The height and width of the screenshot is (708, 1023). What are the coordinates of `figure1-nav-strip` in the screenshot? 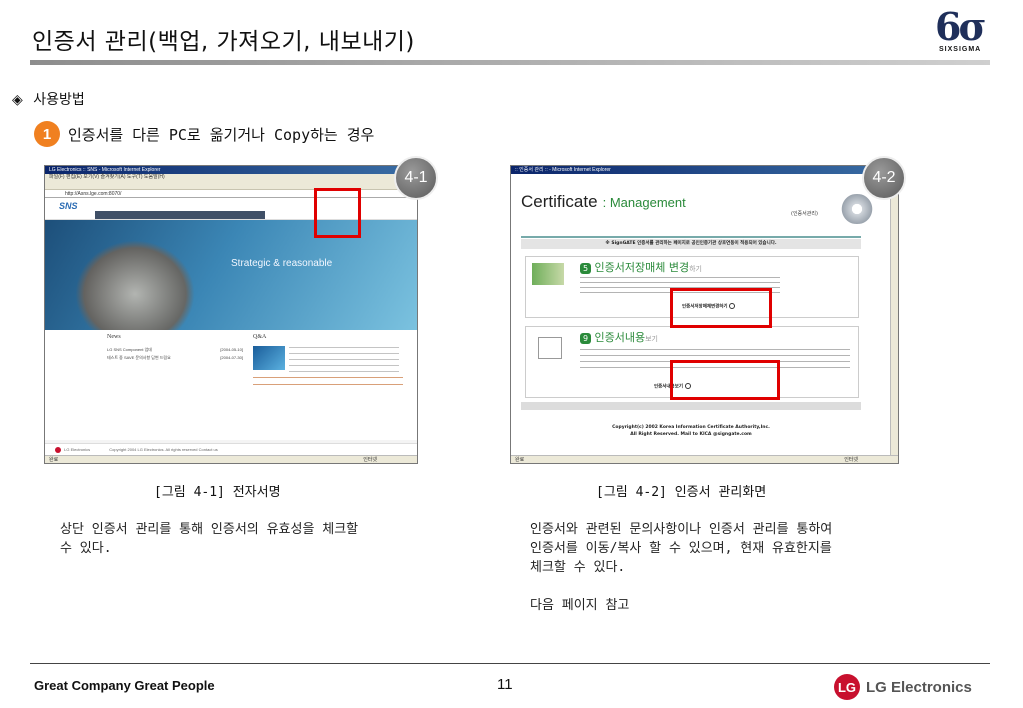 It's located at (180, 215).